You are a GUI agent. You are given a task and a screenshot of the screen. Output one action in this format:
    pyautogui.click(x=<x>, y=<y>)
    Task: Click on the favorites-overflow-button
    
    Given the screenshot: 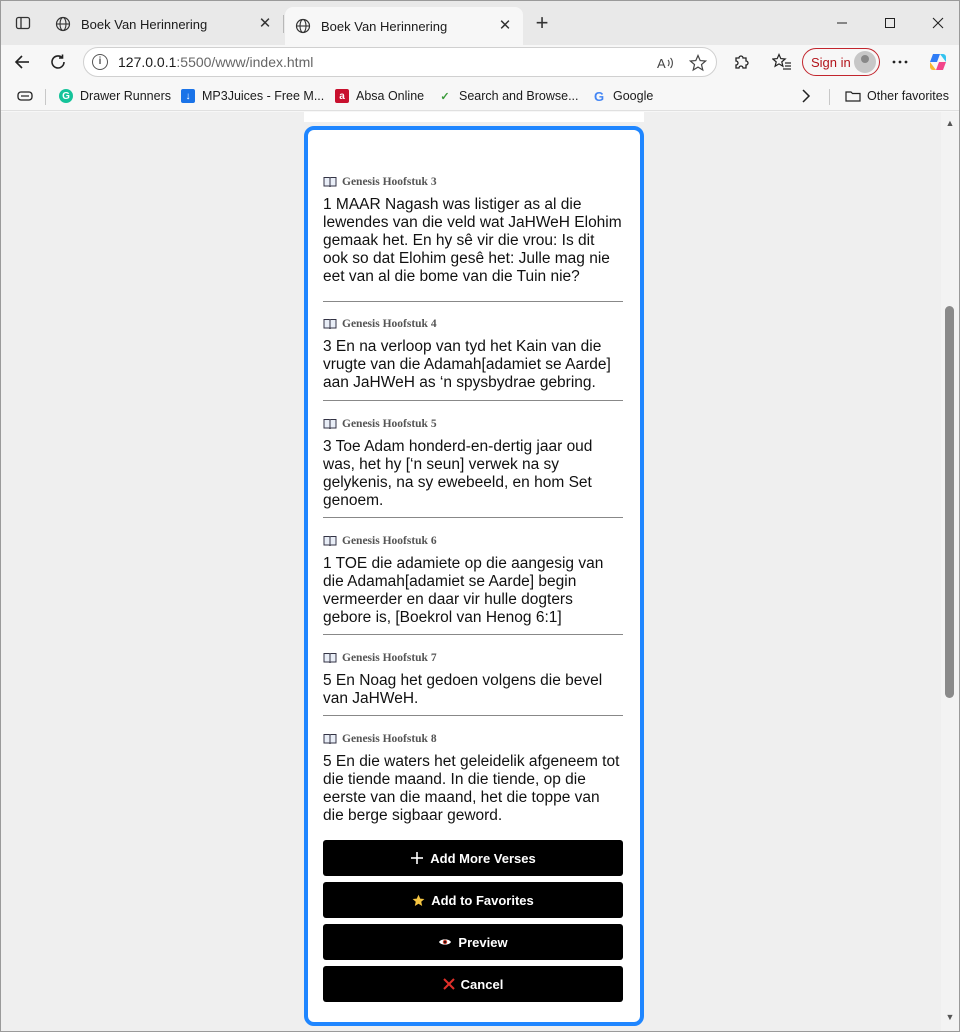 What is the action you would take?
    pyautogui.click(x=806, y=96)
    